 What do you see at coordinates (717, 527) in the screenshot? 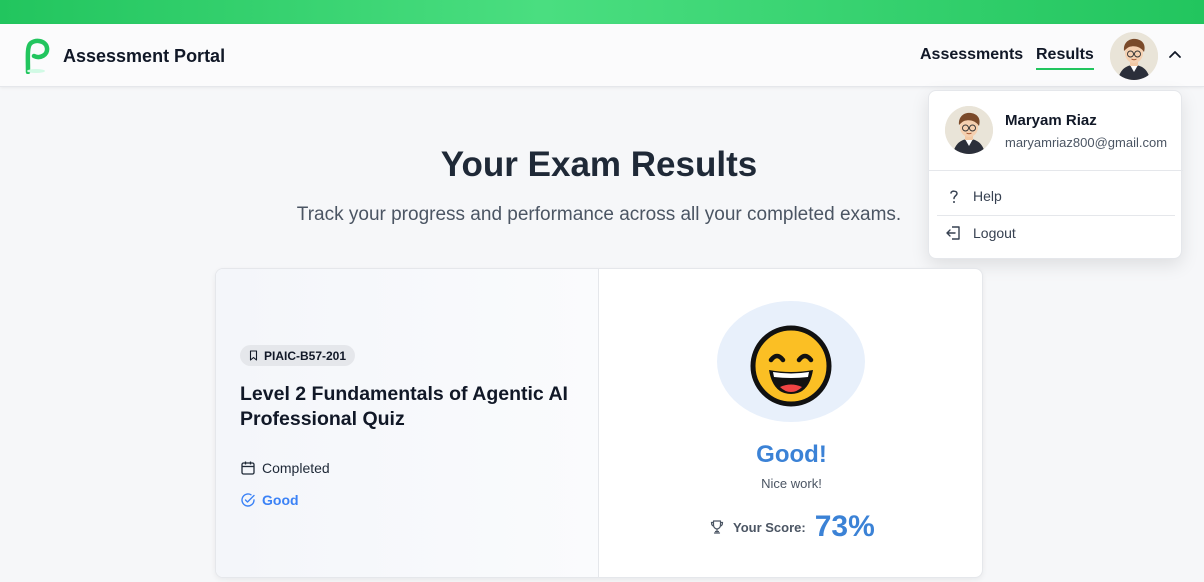
I see `trophy-icon` at bounding box center [717, 527].